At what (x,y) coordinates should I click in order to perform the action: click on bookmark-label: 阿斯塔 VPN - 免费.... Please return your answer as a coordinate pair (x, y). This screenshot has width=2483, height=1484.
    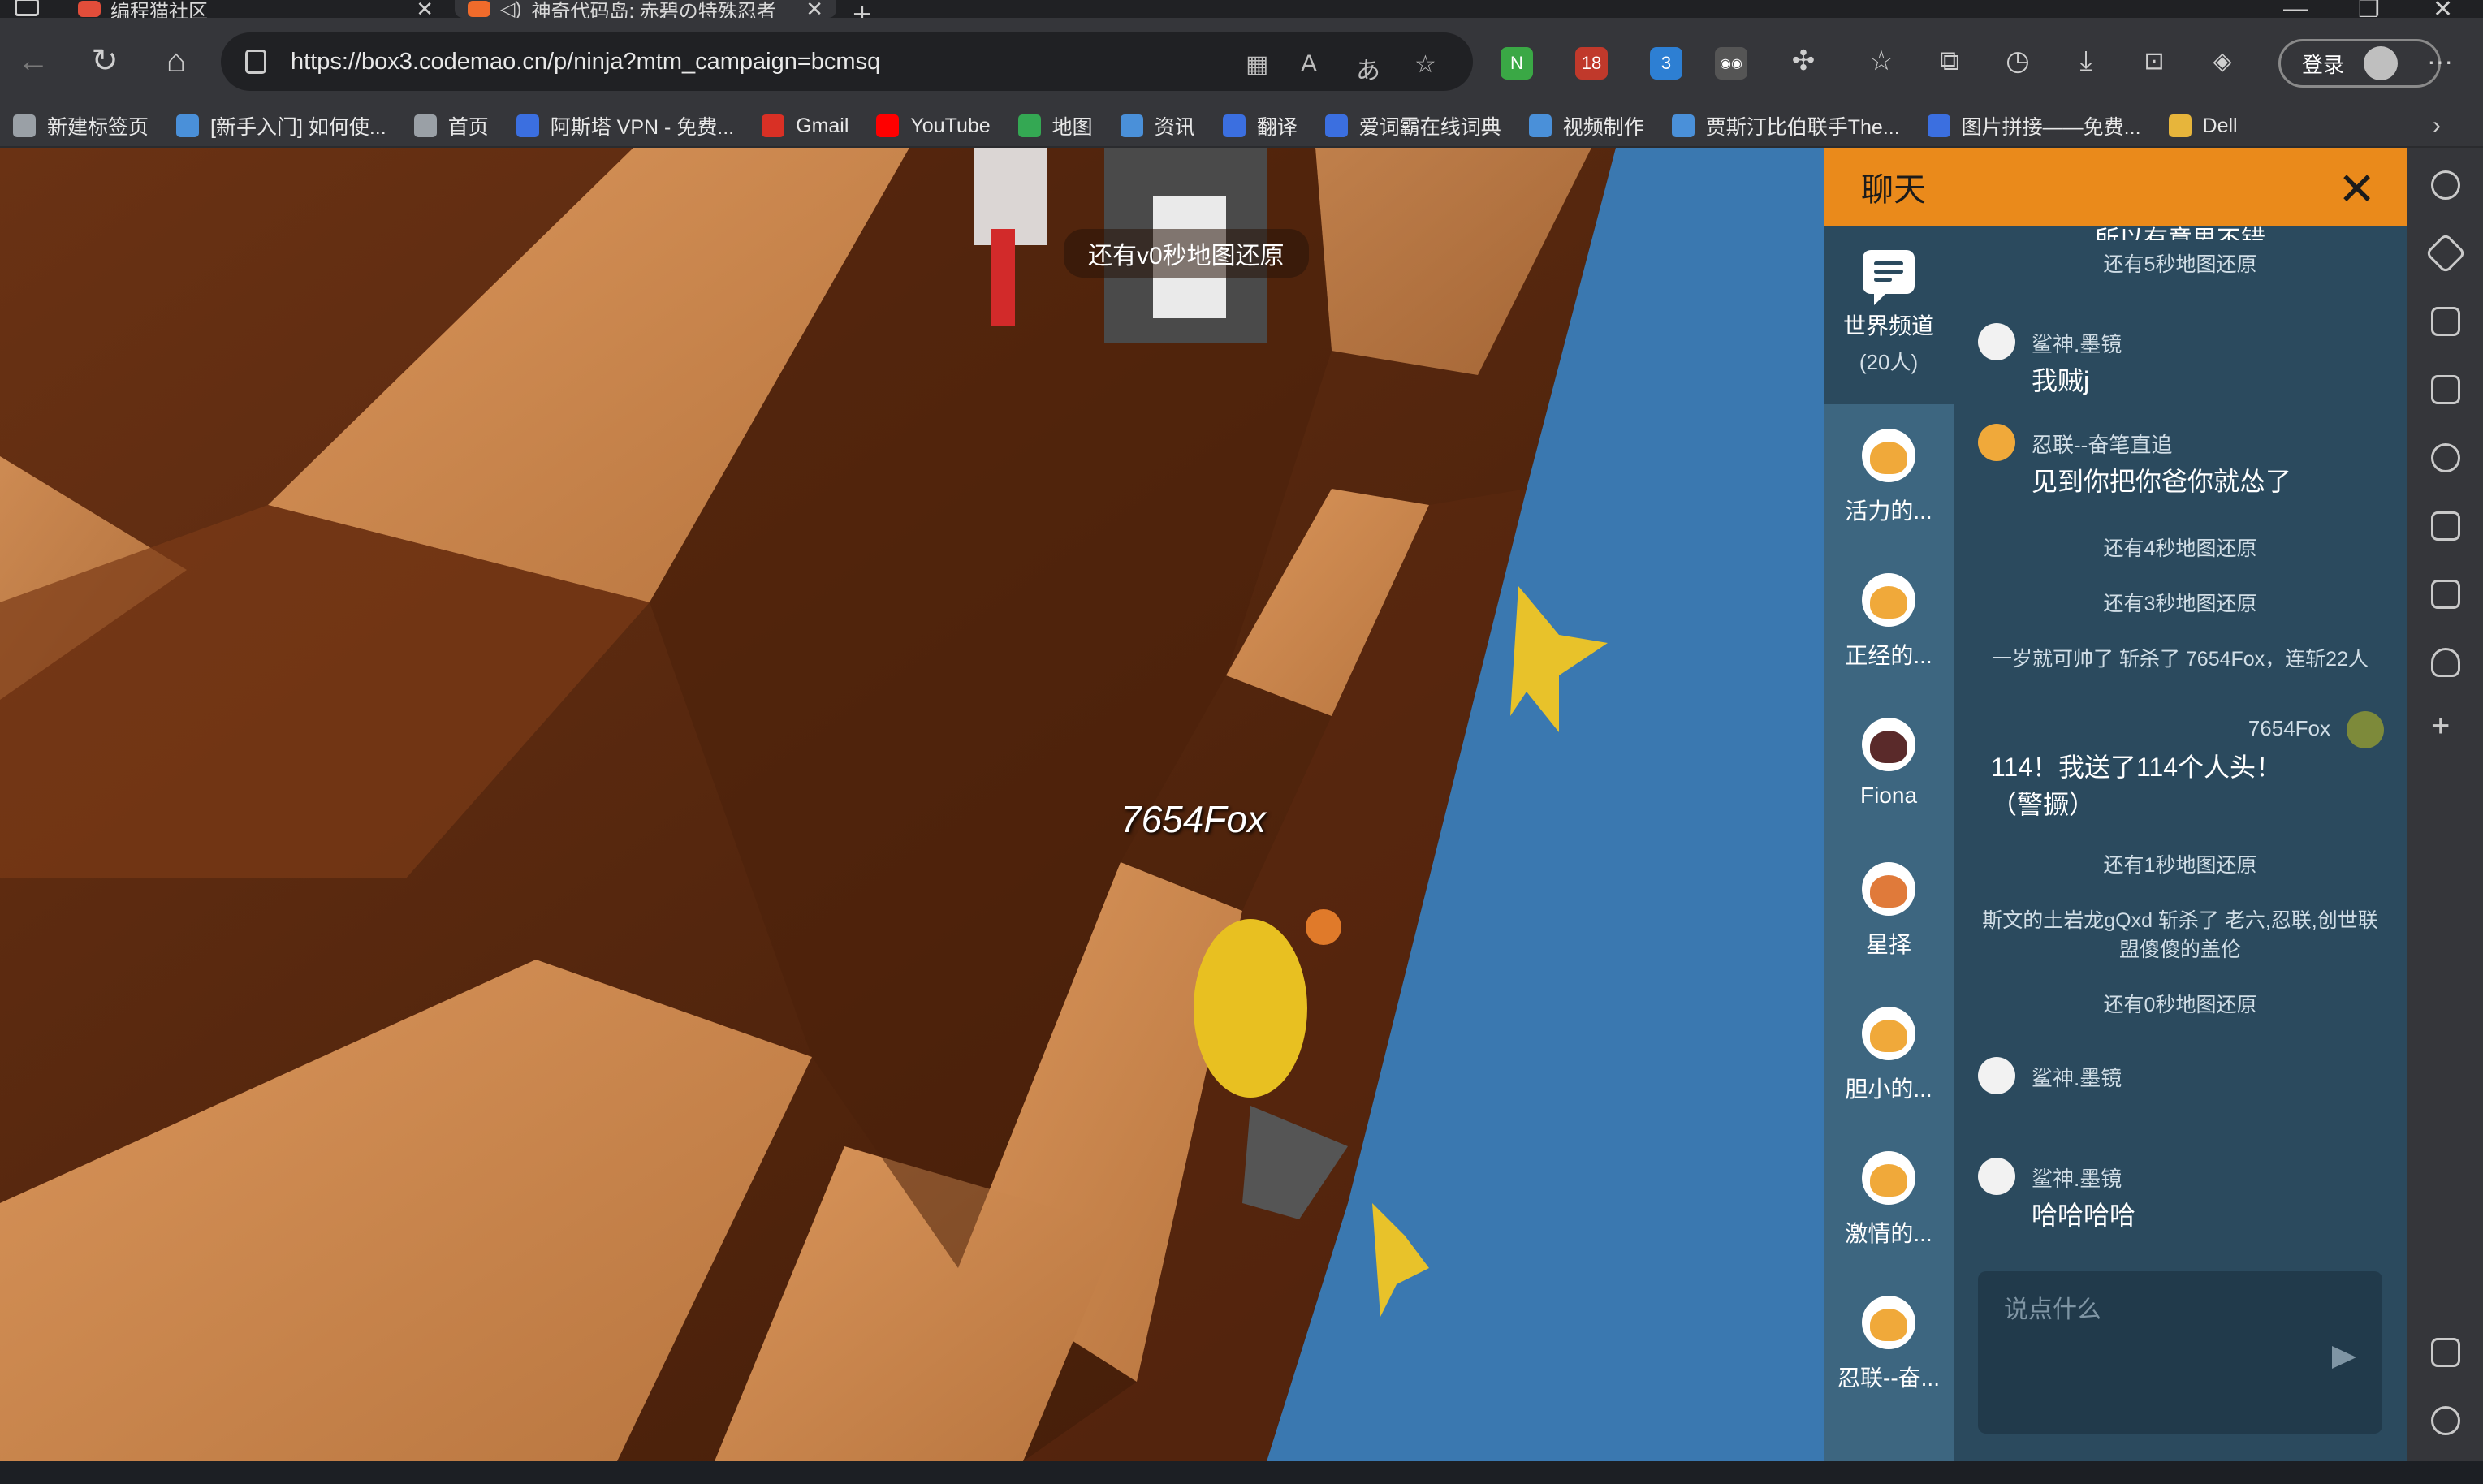
    Looking at the image, I should click on (642, 127).